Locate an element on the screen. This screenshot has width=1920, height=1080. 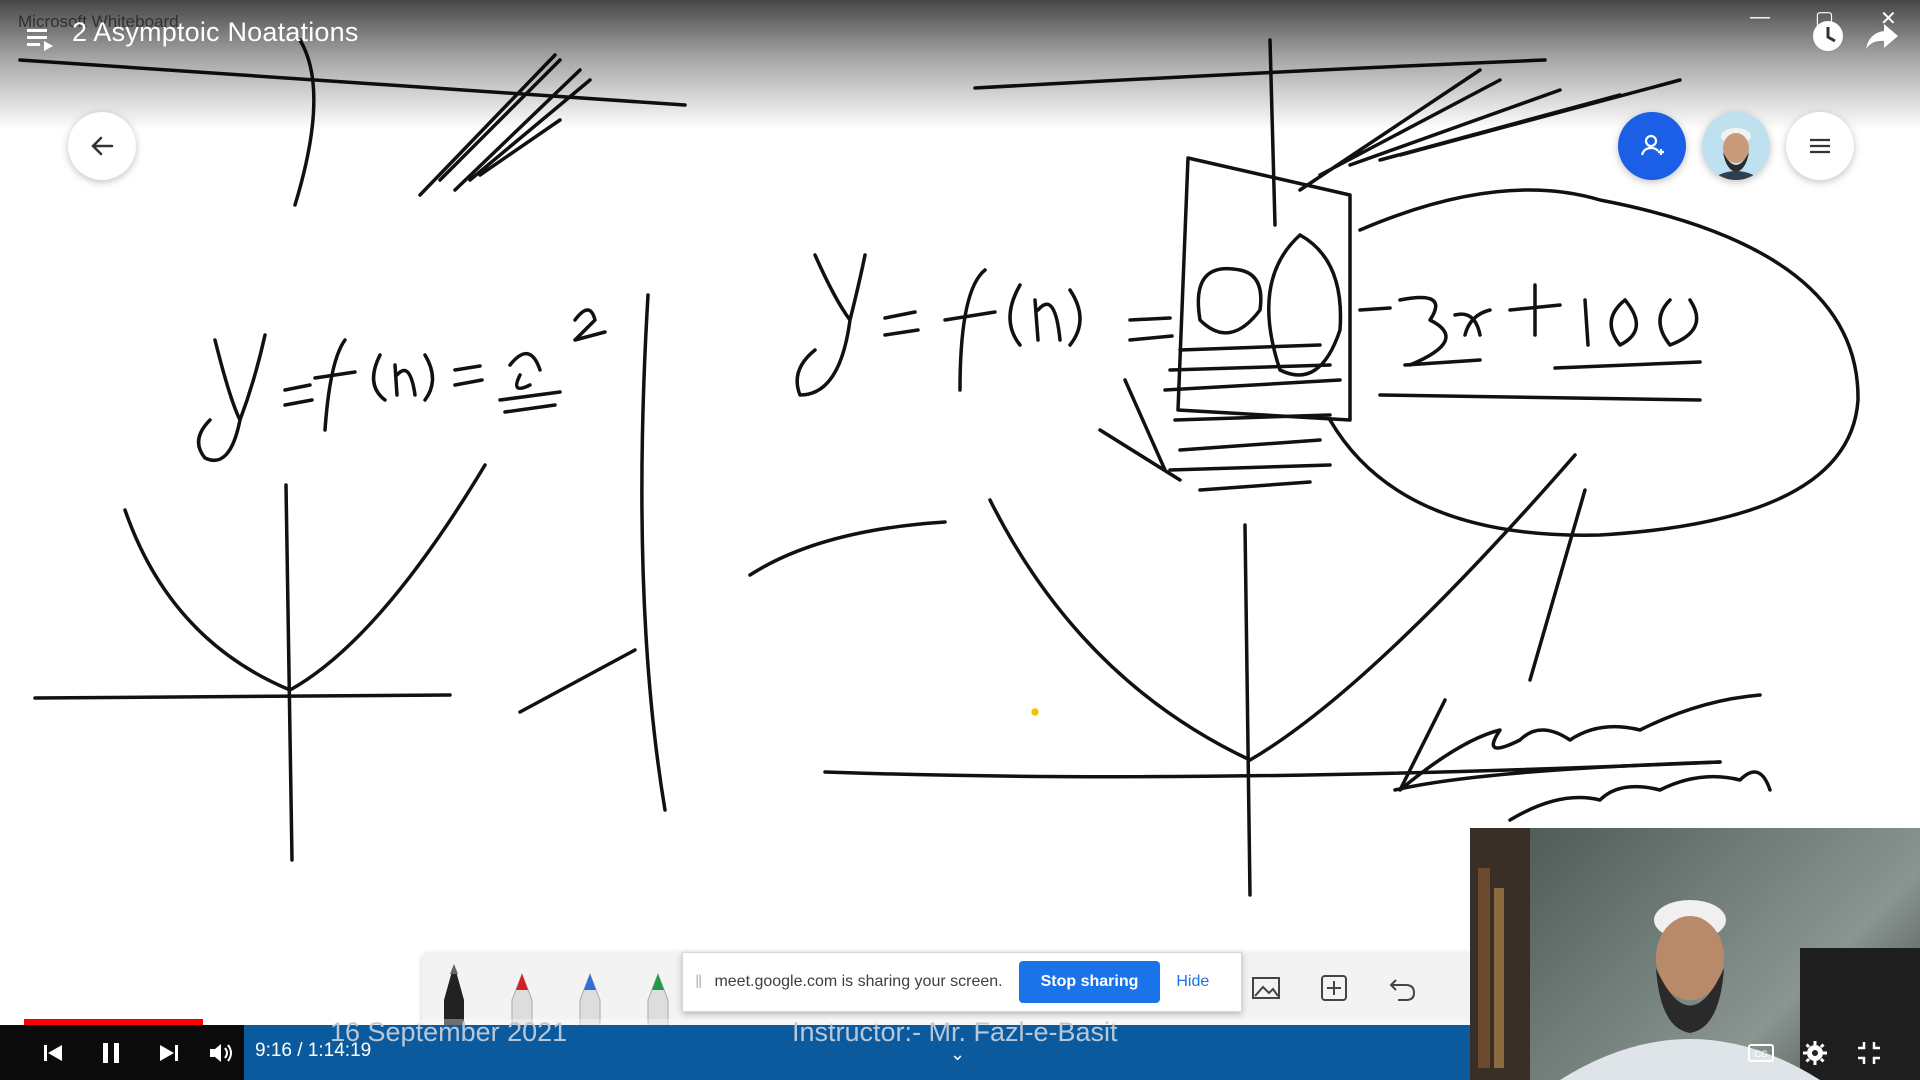
menu-button is located at coordinates (1820, 146).